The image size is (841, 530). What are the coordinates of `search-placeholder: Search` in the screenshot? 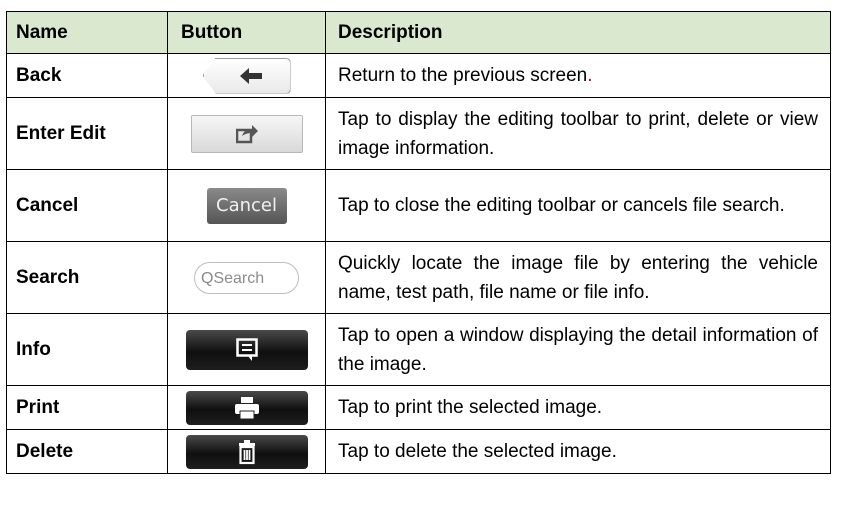 It's located at (239, 278).